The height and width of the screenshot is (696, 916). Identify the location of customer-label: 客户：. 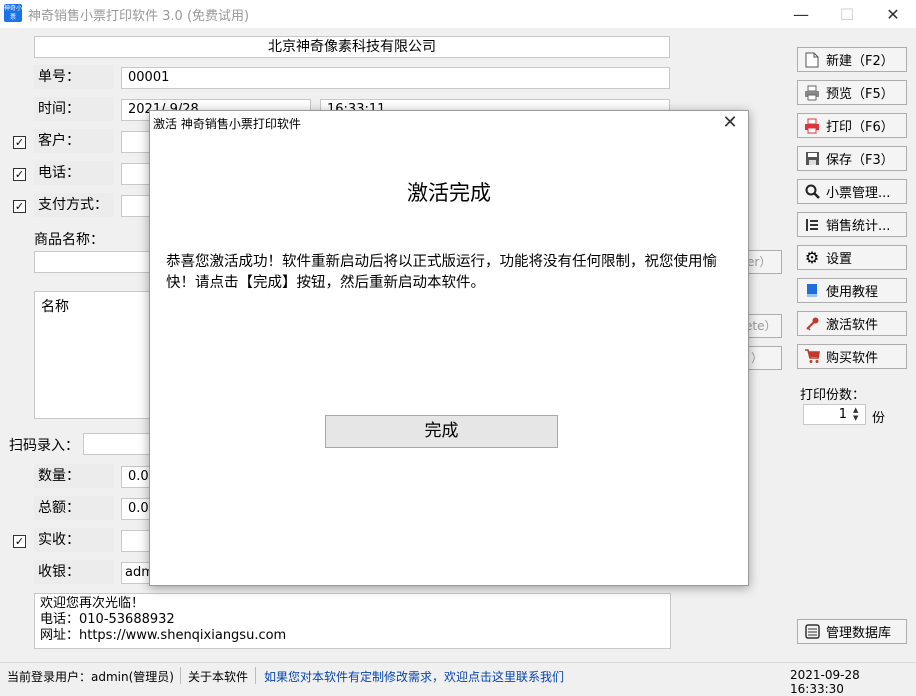
(74, 141).